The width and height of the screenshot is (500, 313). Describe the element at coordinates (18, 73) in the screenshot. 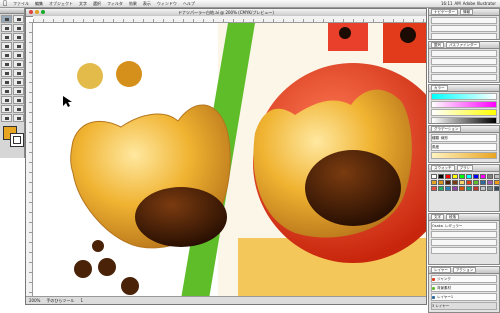

I see `free-transform-tool-icon` at that location.